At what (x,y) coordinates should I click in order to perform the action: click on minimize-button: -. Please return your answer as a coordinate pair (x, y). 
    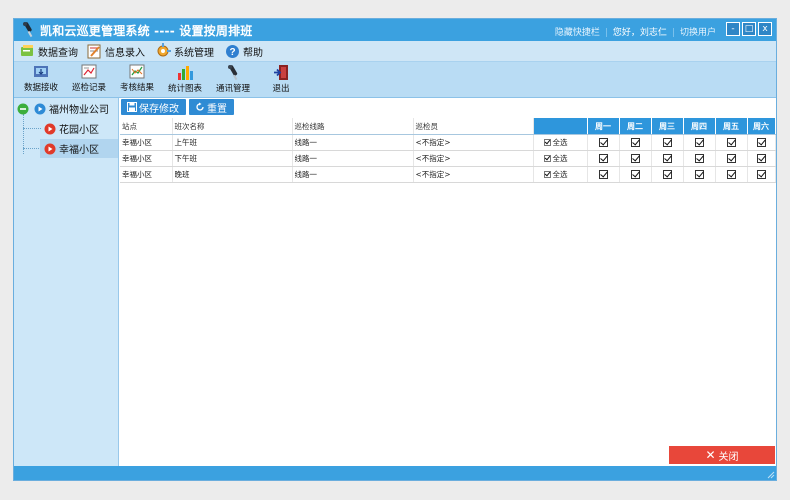
    Looking at the image, I should click on (733, 29).